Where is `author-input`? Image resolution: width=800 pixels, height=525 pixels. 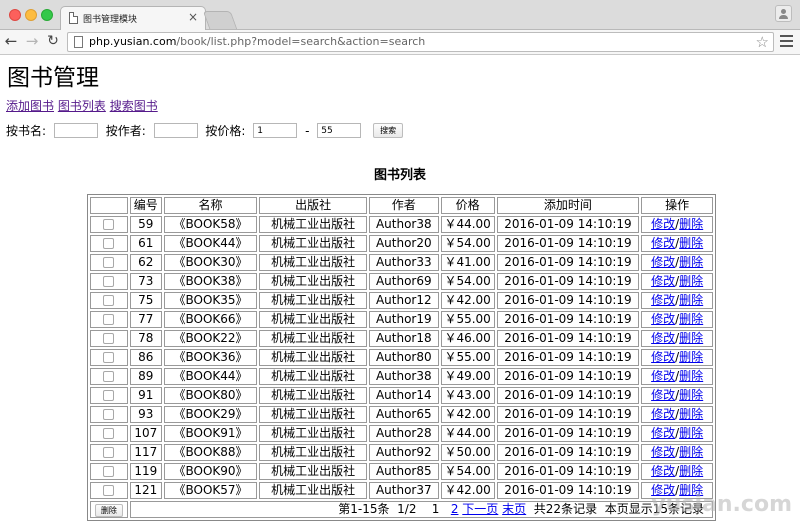 author-input is located at coordinates (175, 130).